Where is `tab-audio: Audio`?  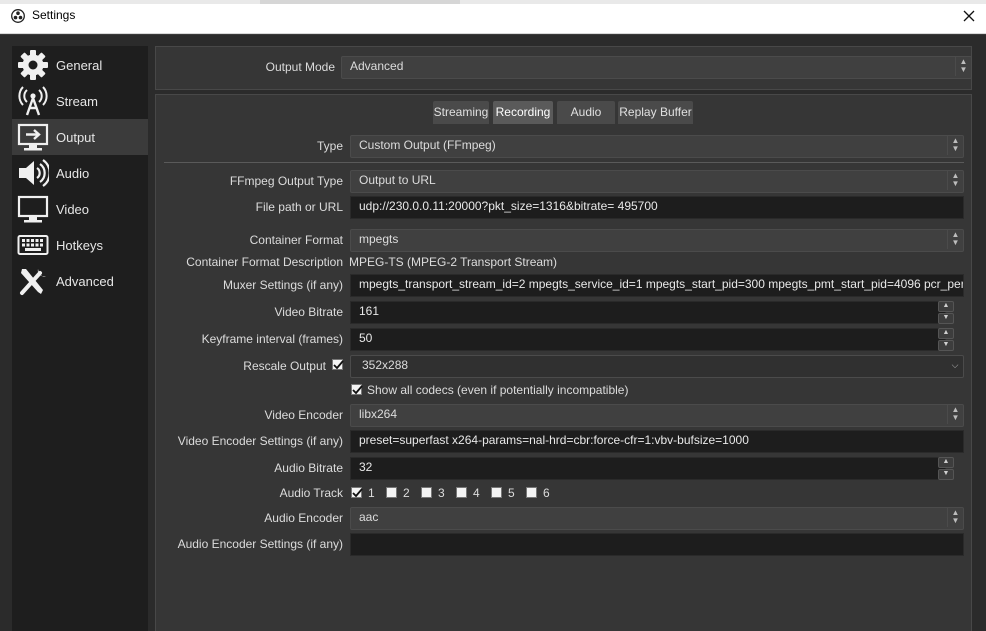 tab-audio: Audio is located at coordinates (586, 112).